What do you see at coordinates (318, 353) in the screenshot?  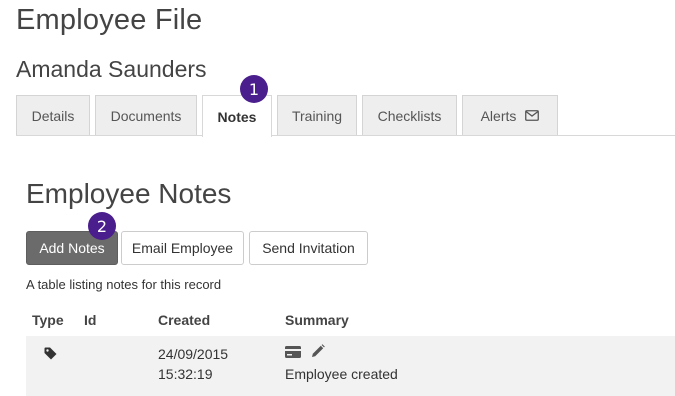 I see `pencil-icon` at bounding box center [318, 353].